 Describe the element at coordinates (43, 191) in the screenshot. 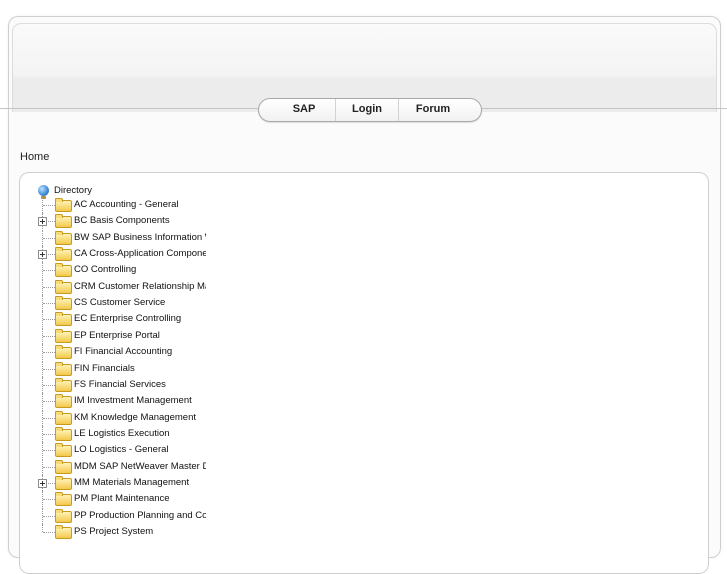

I see `globe-icon` at that location.